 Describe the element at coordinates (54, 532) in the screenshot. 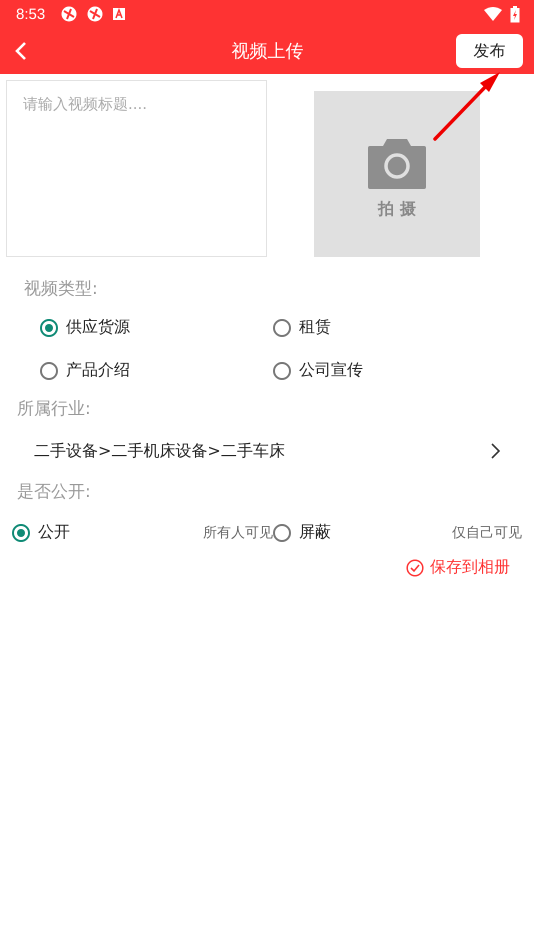

I see `option-label: 公开` at that location.